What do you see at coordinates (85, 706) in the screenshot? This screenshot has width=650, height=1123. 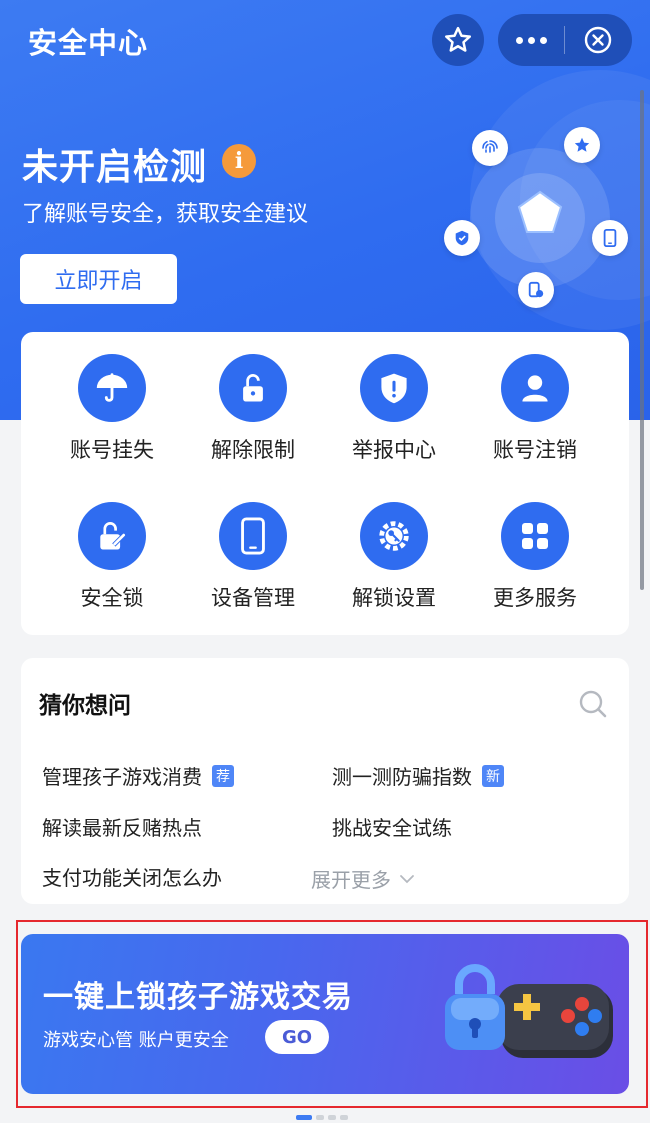 I see `faq-title: 猜你想问` at bounding box center [85, 706].